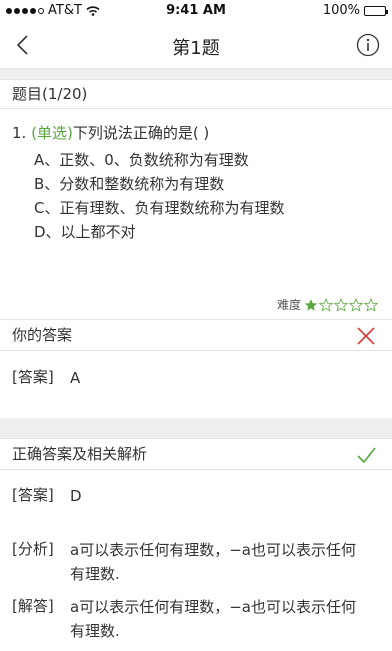  I want to click on solution-text: a可以表示任何有理数，−a也可以表示任何有理数., so click(213, 619).